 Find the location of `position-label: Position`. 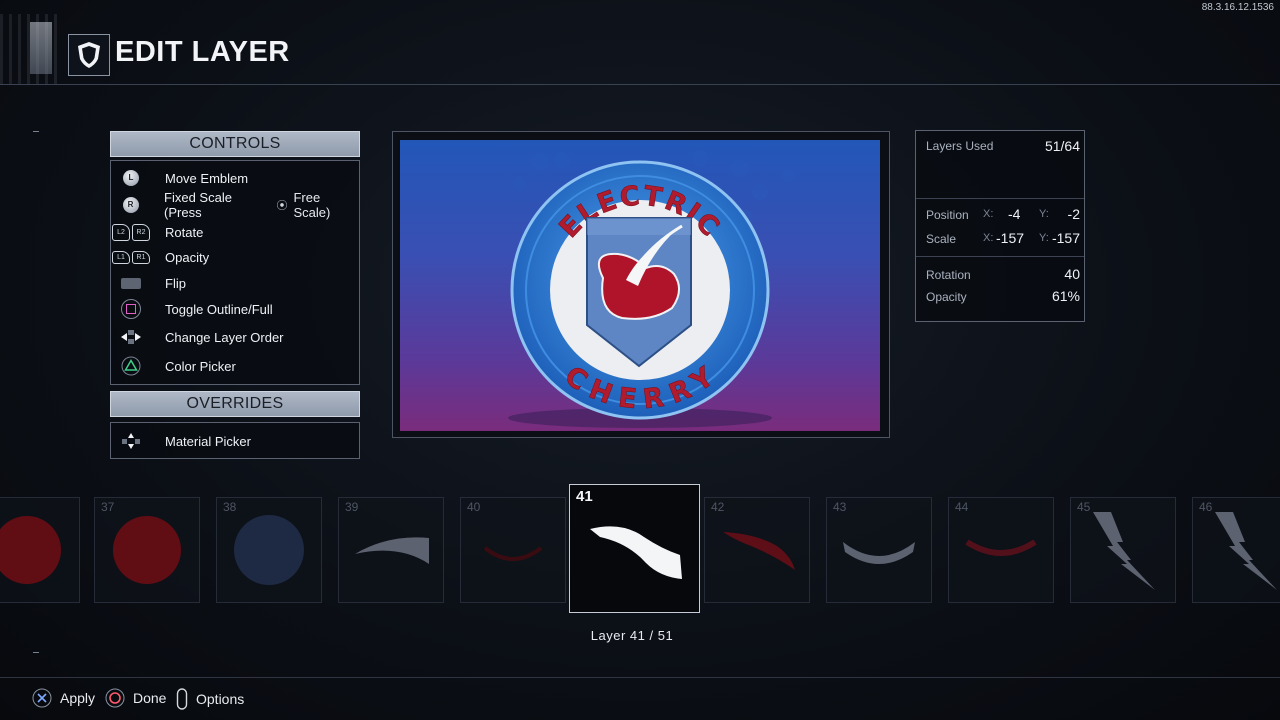

position-label: Position is located at coordinates (947, 215).